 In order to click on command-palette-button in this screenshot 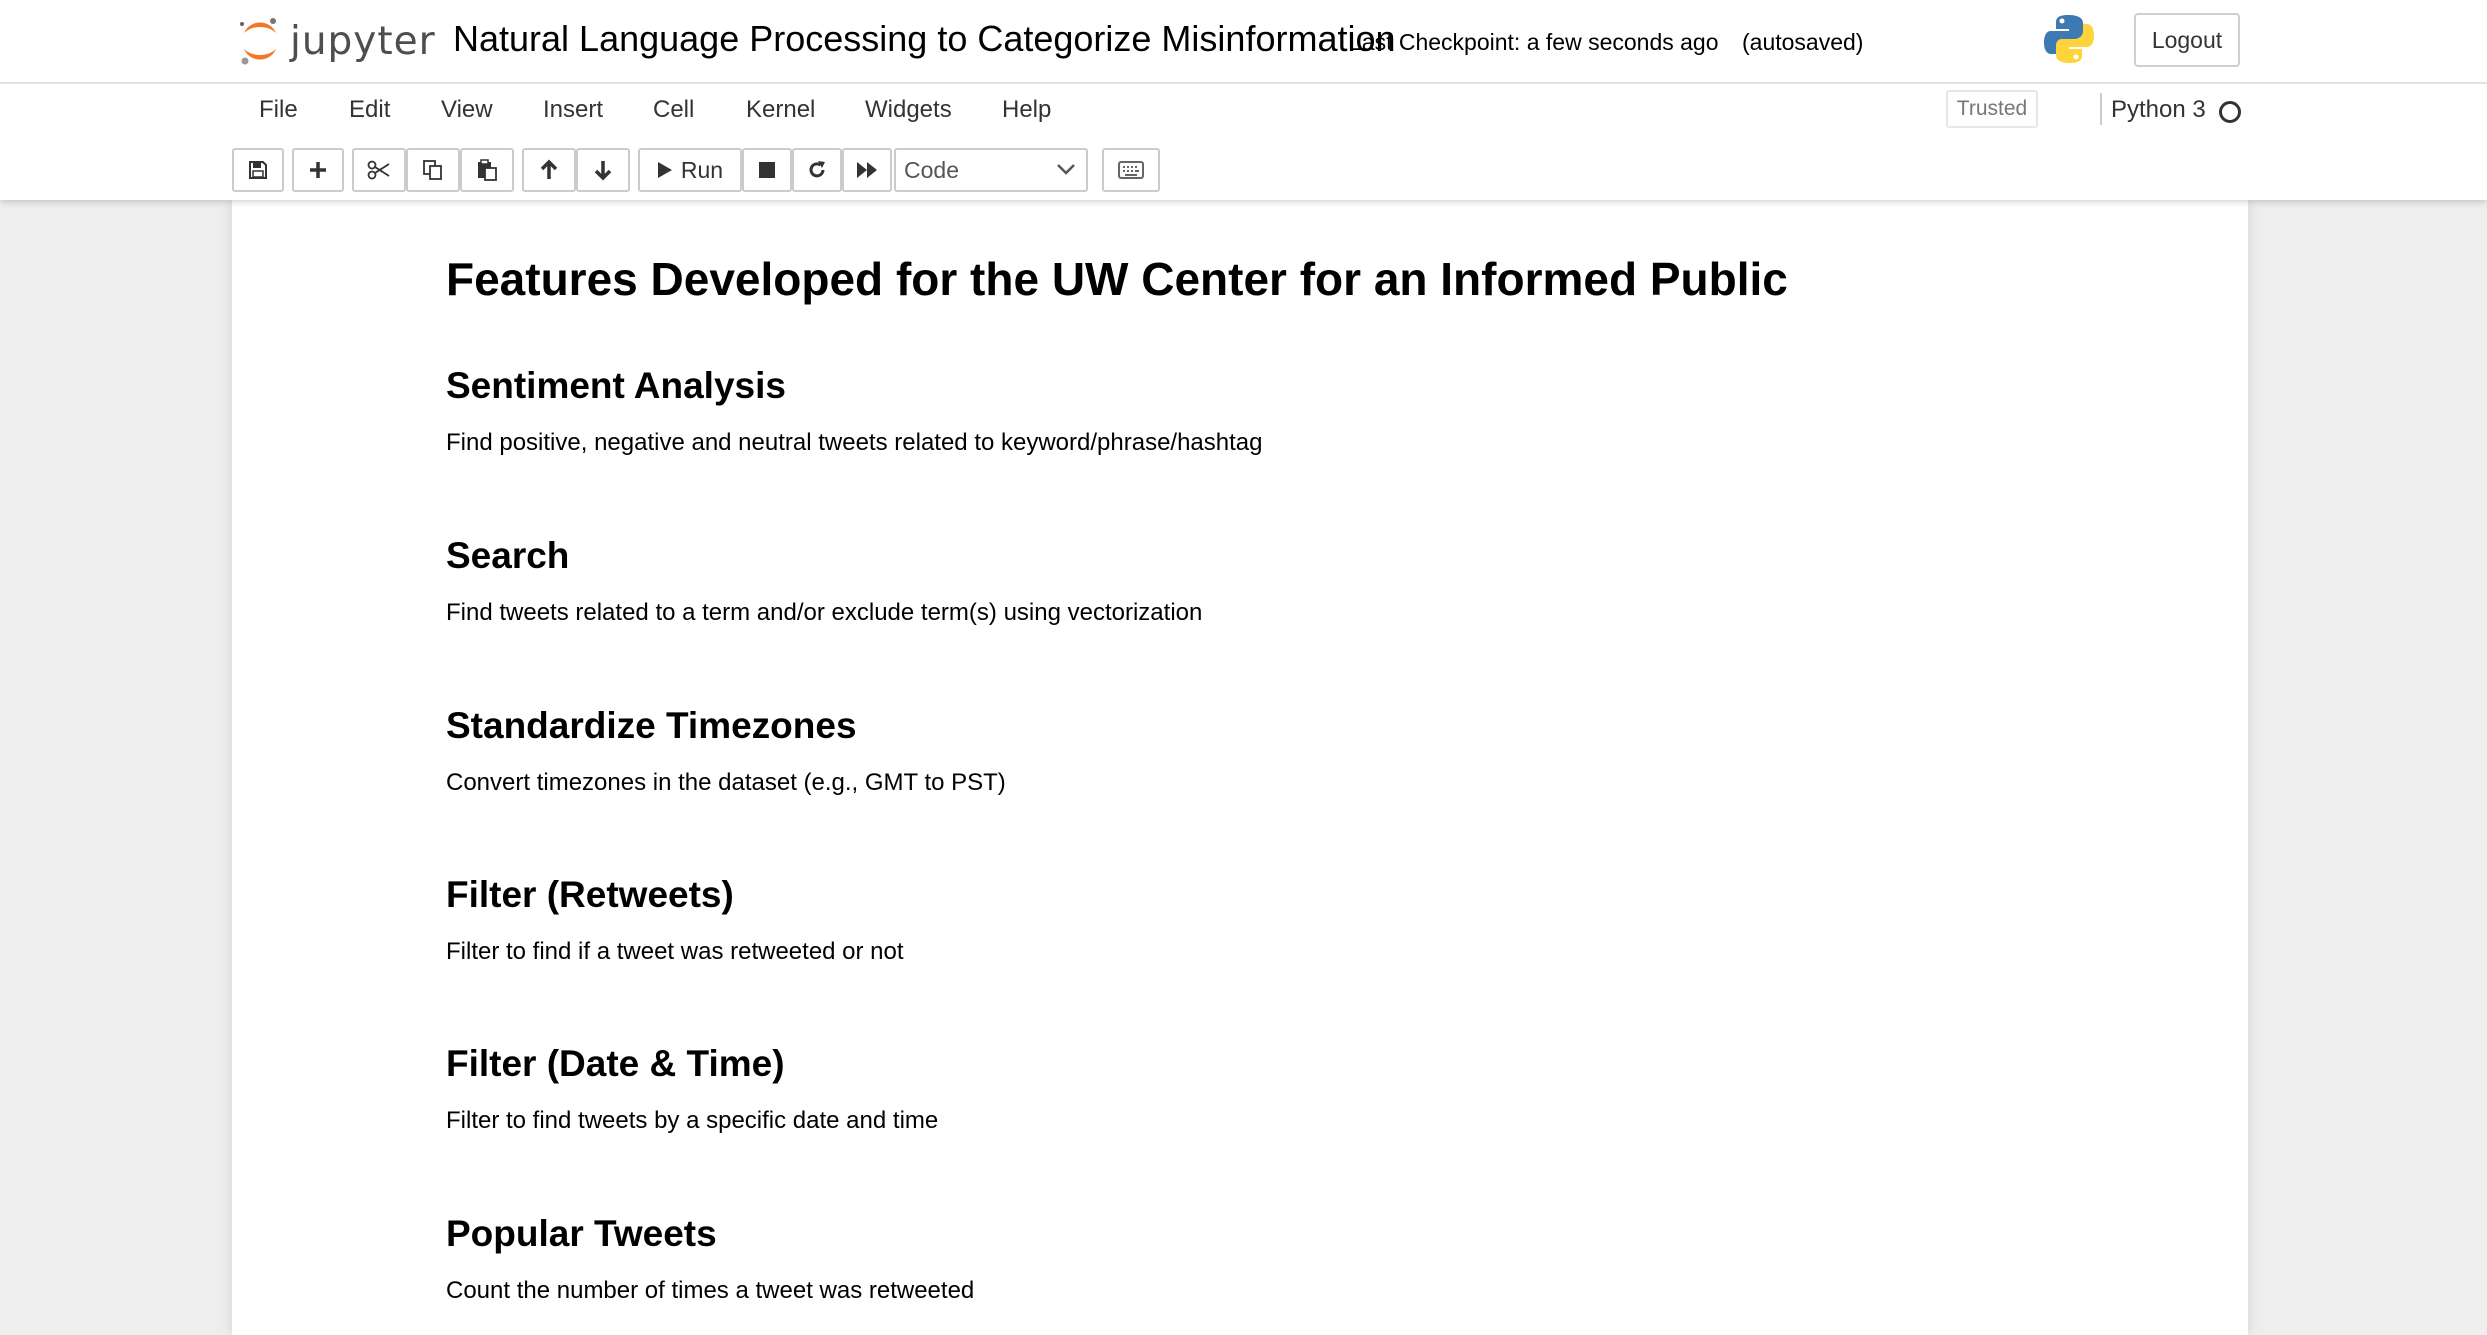, I will do `click(1131, 170)`.